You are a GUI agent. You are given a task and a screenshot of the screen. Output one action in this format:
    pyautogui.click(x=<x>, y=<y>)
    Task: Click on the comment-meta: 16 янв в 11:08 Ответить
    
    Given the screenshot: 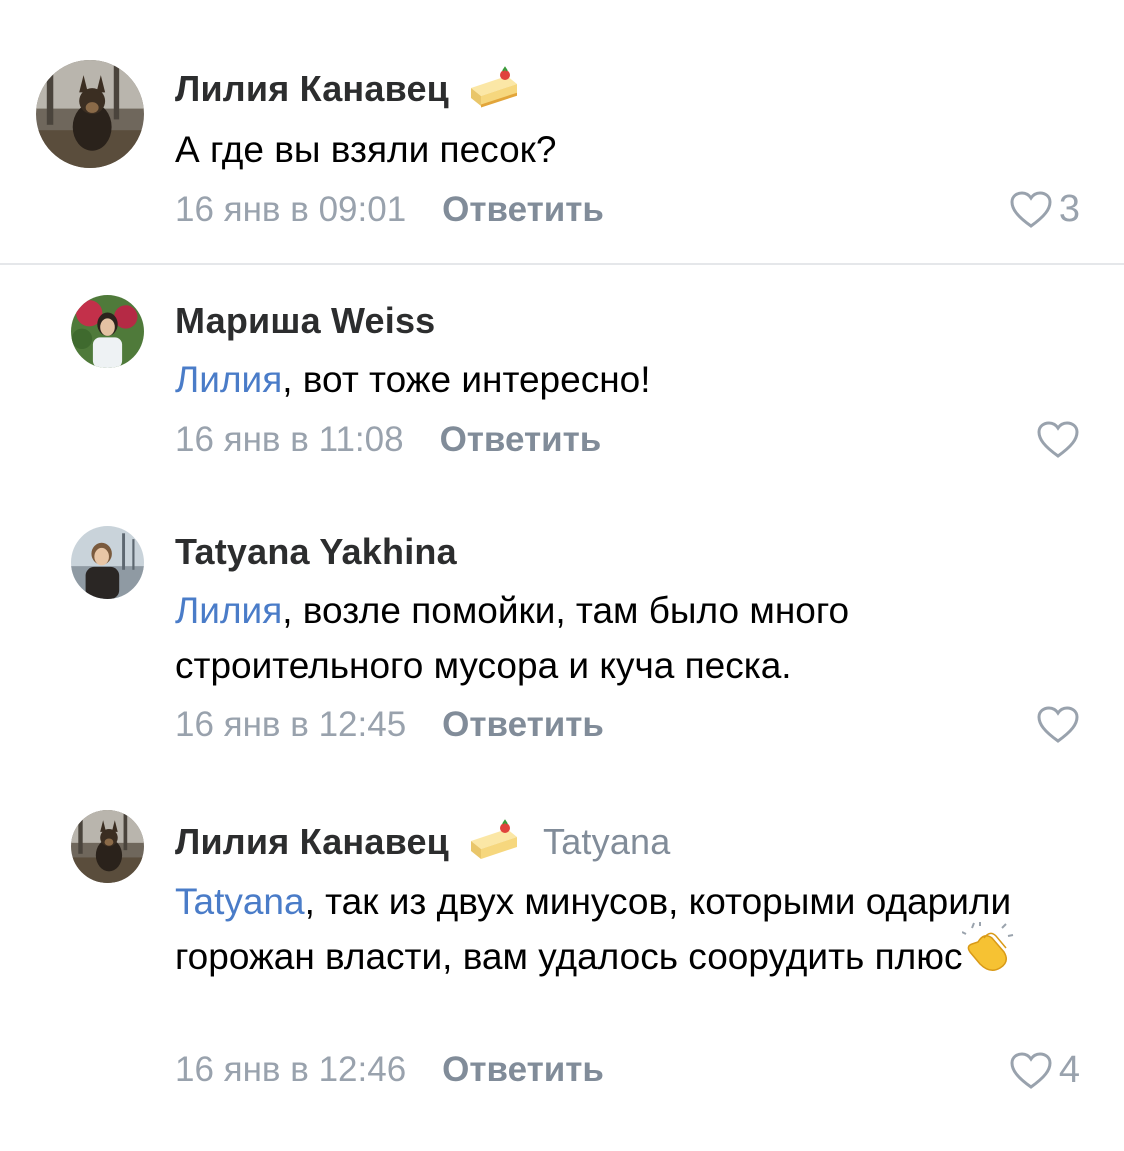 What is the action you would take?
    pyautogui.click(x=388, y=440)
    